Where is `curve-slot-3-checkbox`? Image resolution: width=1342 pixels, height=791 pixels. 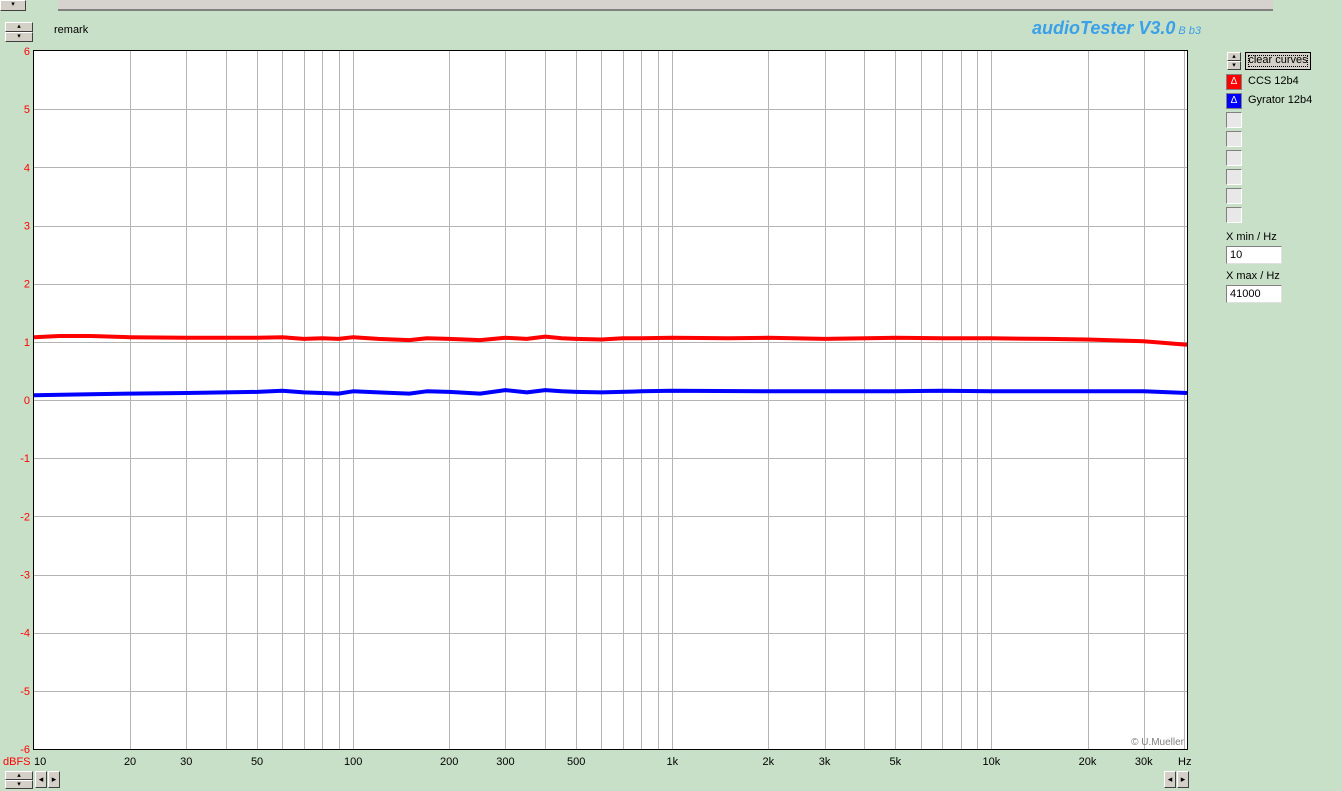
curve-slot-3-checkbox is located at coordinates (1234, 120).